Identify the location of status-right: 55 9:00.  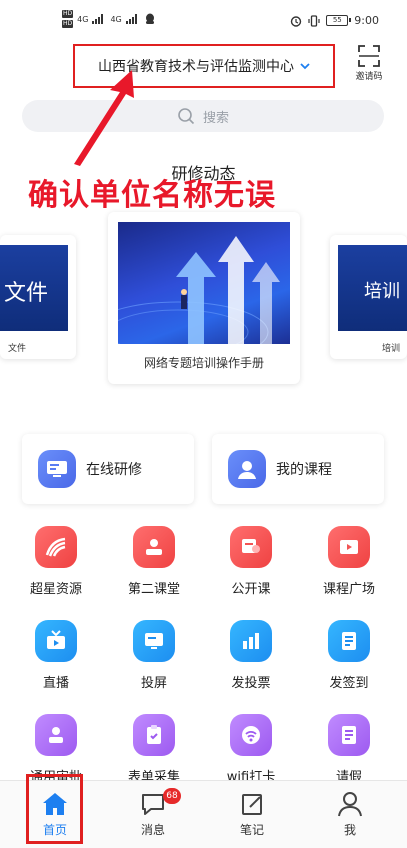
(334, 20).